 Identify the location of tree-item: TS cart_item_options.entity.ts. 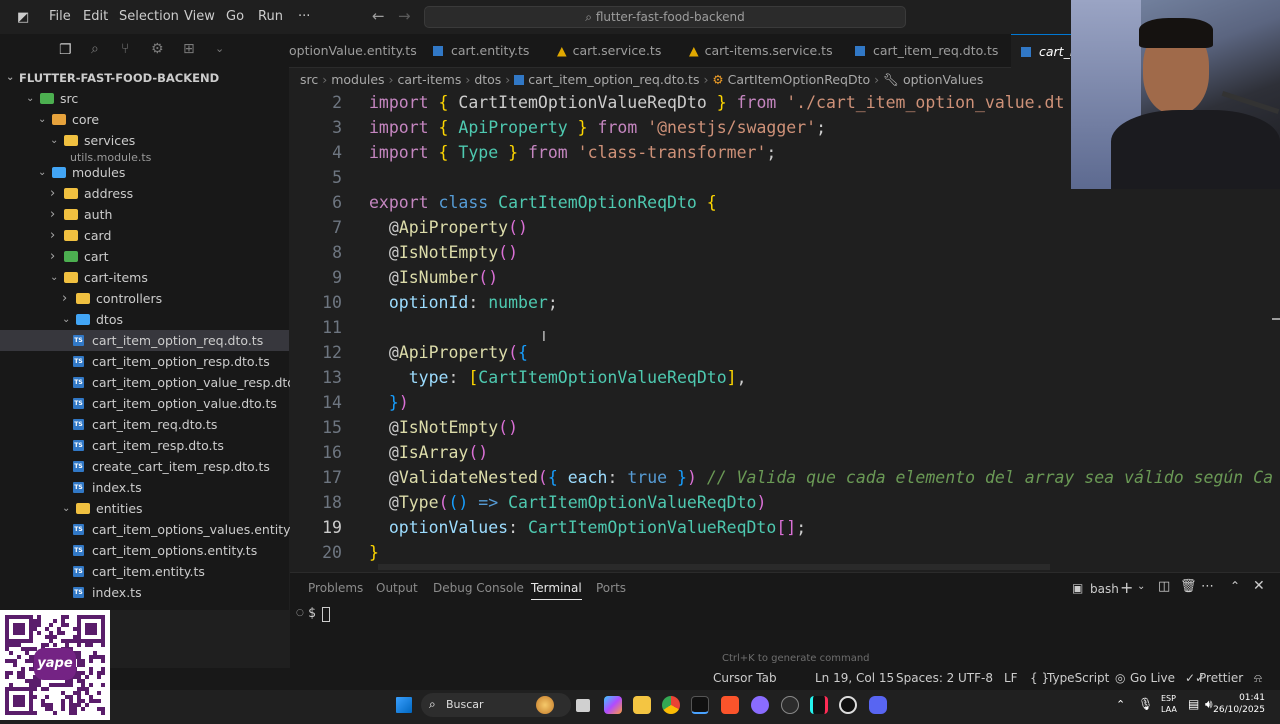
(144, 550).